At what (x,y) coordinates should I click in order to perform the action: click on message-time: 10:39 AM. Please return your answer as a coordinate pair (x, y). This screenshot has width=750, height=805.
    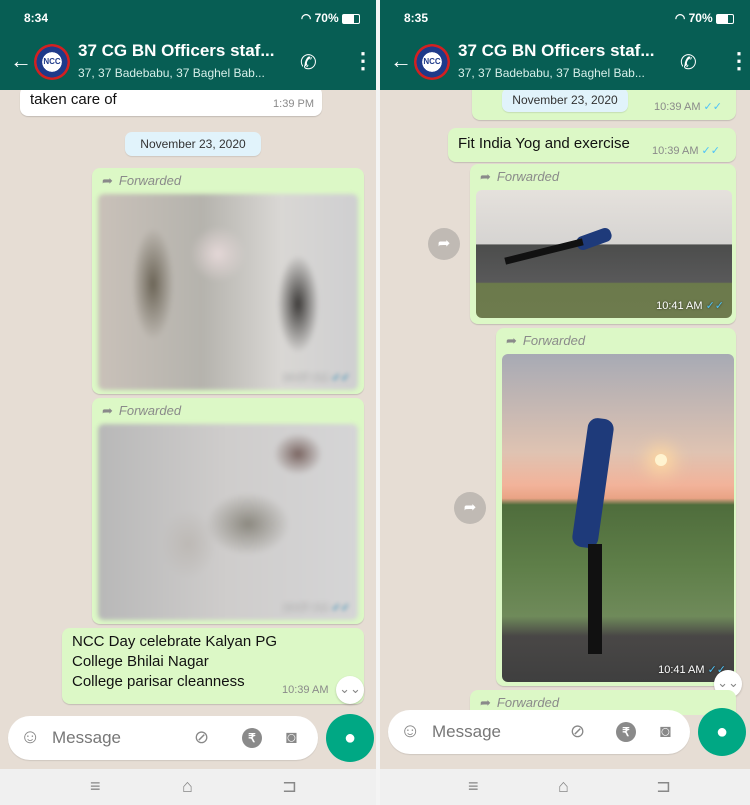
    Looking at the image, I should click on (305, 690).